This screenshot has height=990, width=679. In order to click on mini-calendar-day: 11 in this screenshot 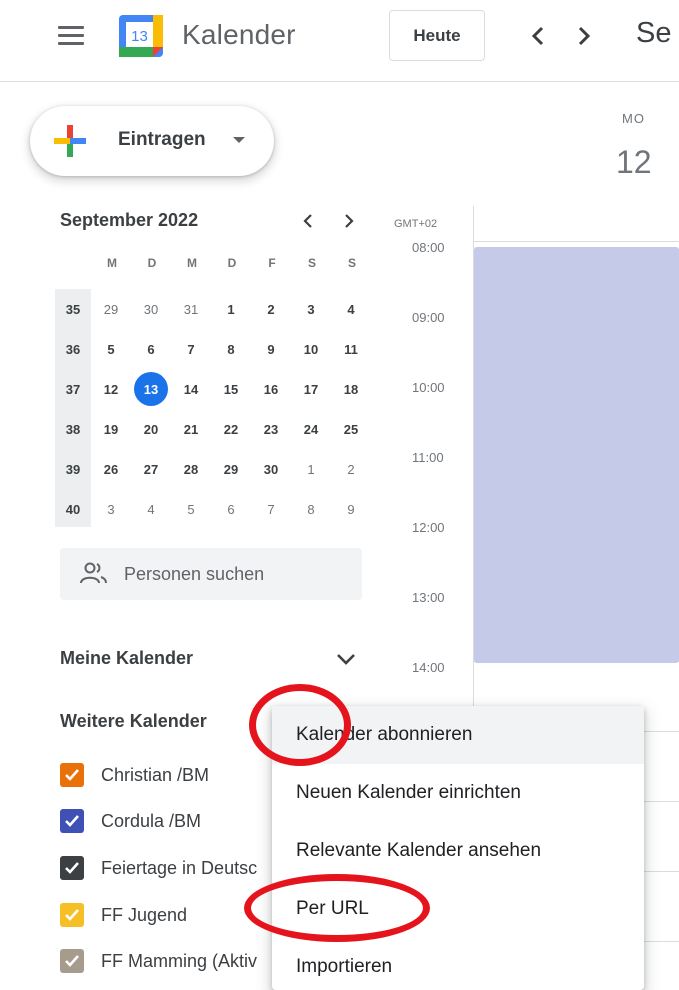, I will do `click(351, 349)`.